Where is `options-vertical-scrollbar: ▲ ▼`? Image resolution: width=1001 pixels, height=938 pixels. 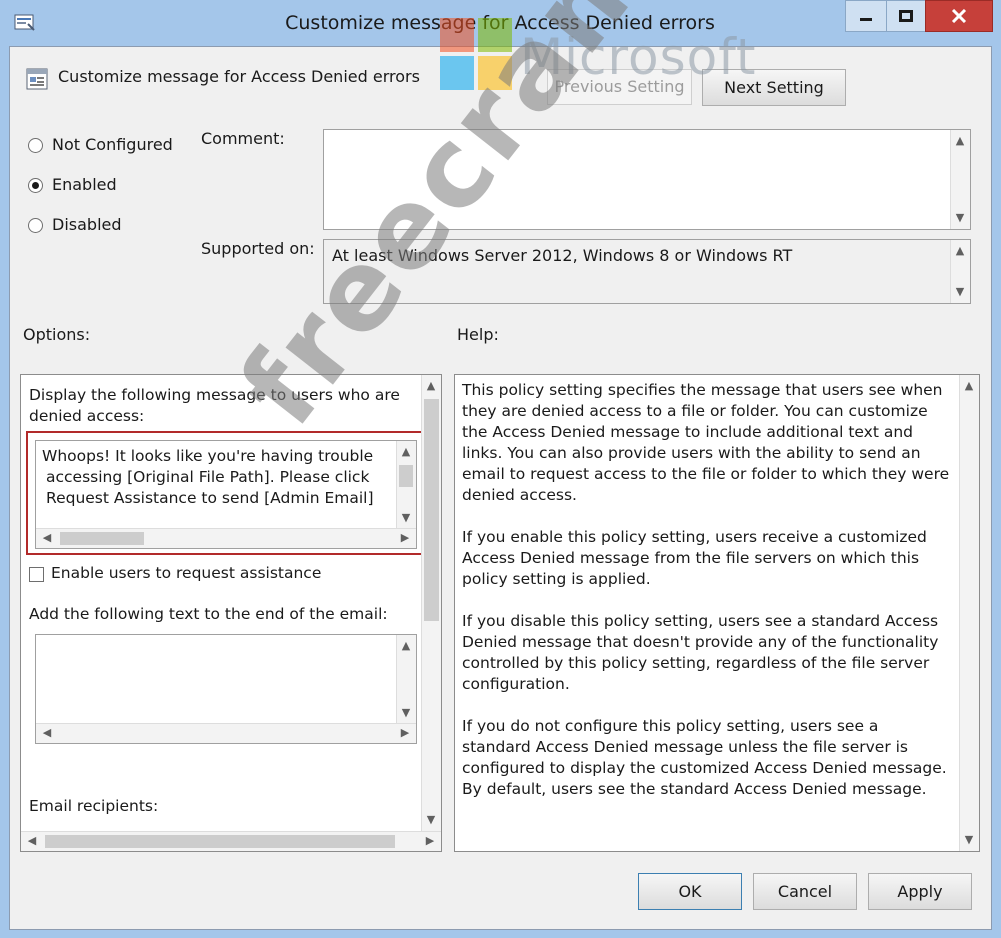 options-vertical-scrollbar: ▲ ▼ is located at coordinates (431, 603).